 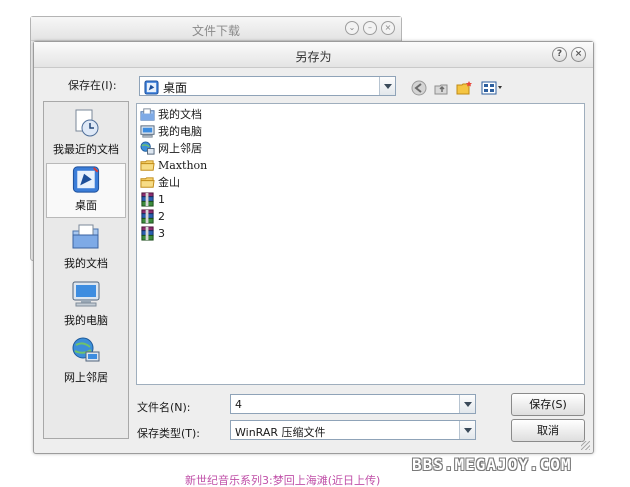 I want to click on dialog-title: 另存为, so click(x=313, y=57).